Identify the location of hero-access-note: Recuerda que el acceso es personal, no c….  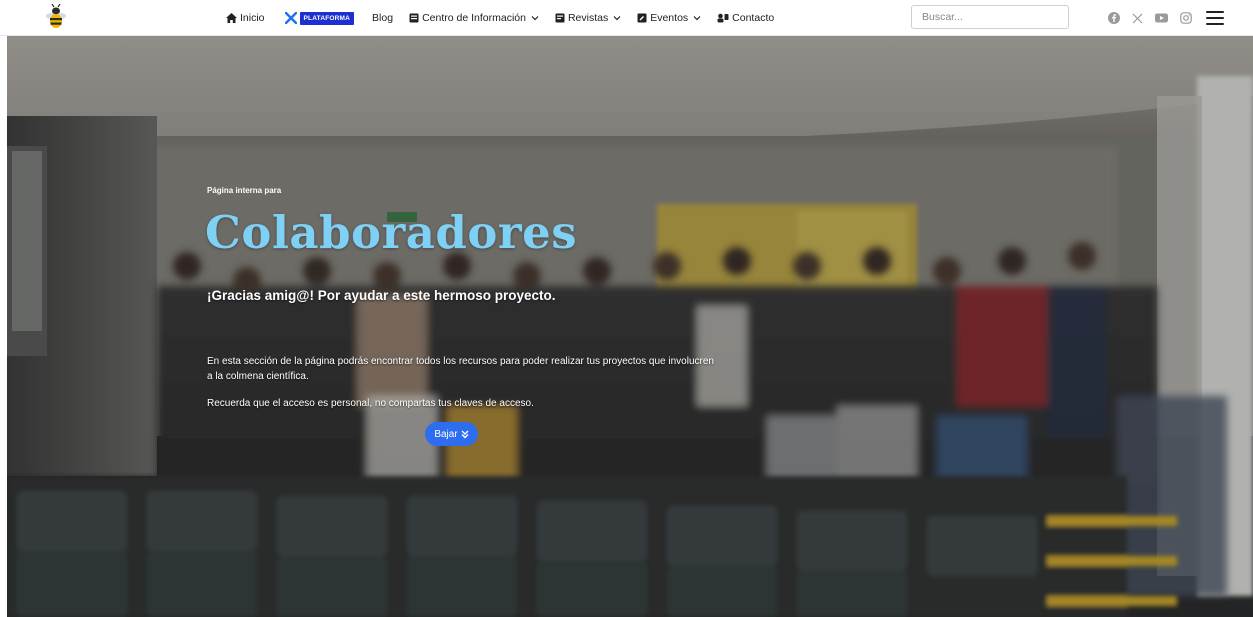
(370, 403).